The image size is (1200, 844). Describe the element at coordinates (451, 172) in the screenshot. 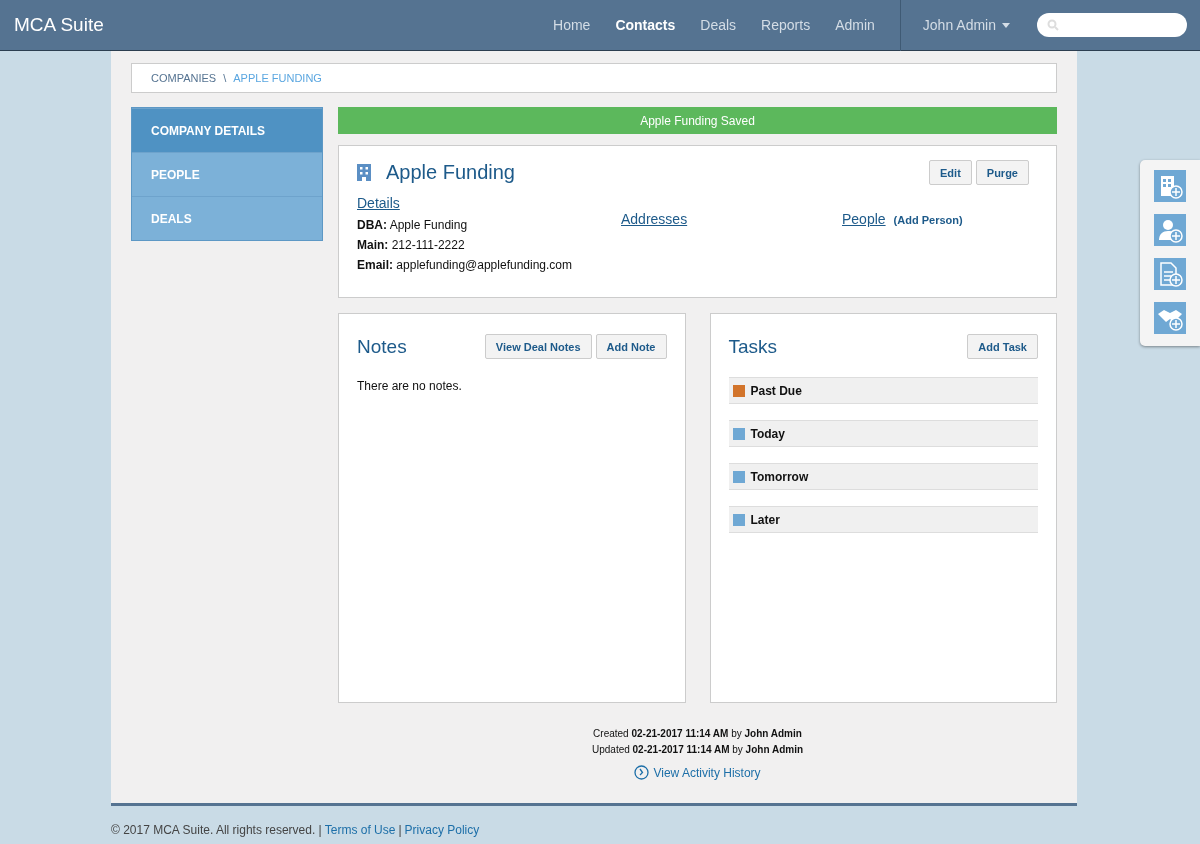

I see `company-name: Apple Funding` at that location.